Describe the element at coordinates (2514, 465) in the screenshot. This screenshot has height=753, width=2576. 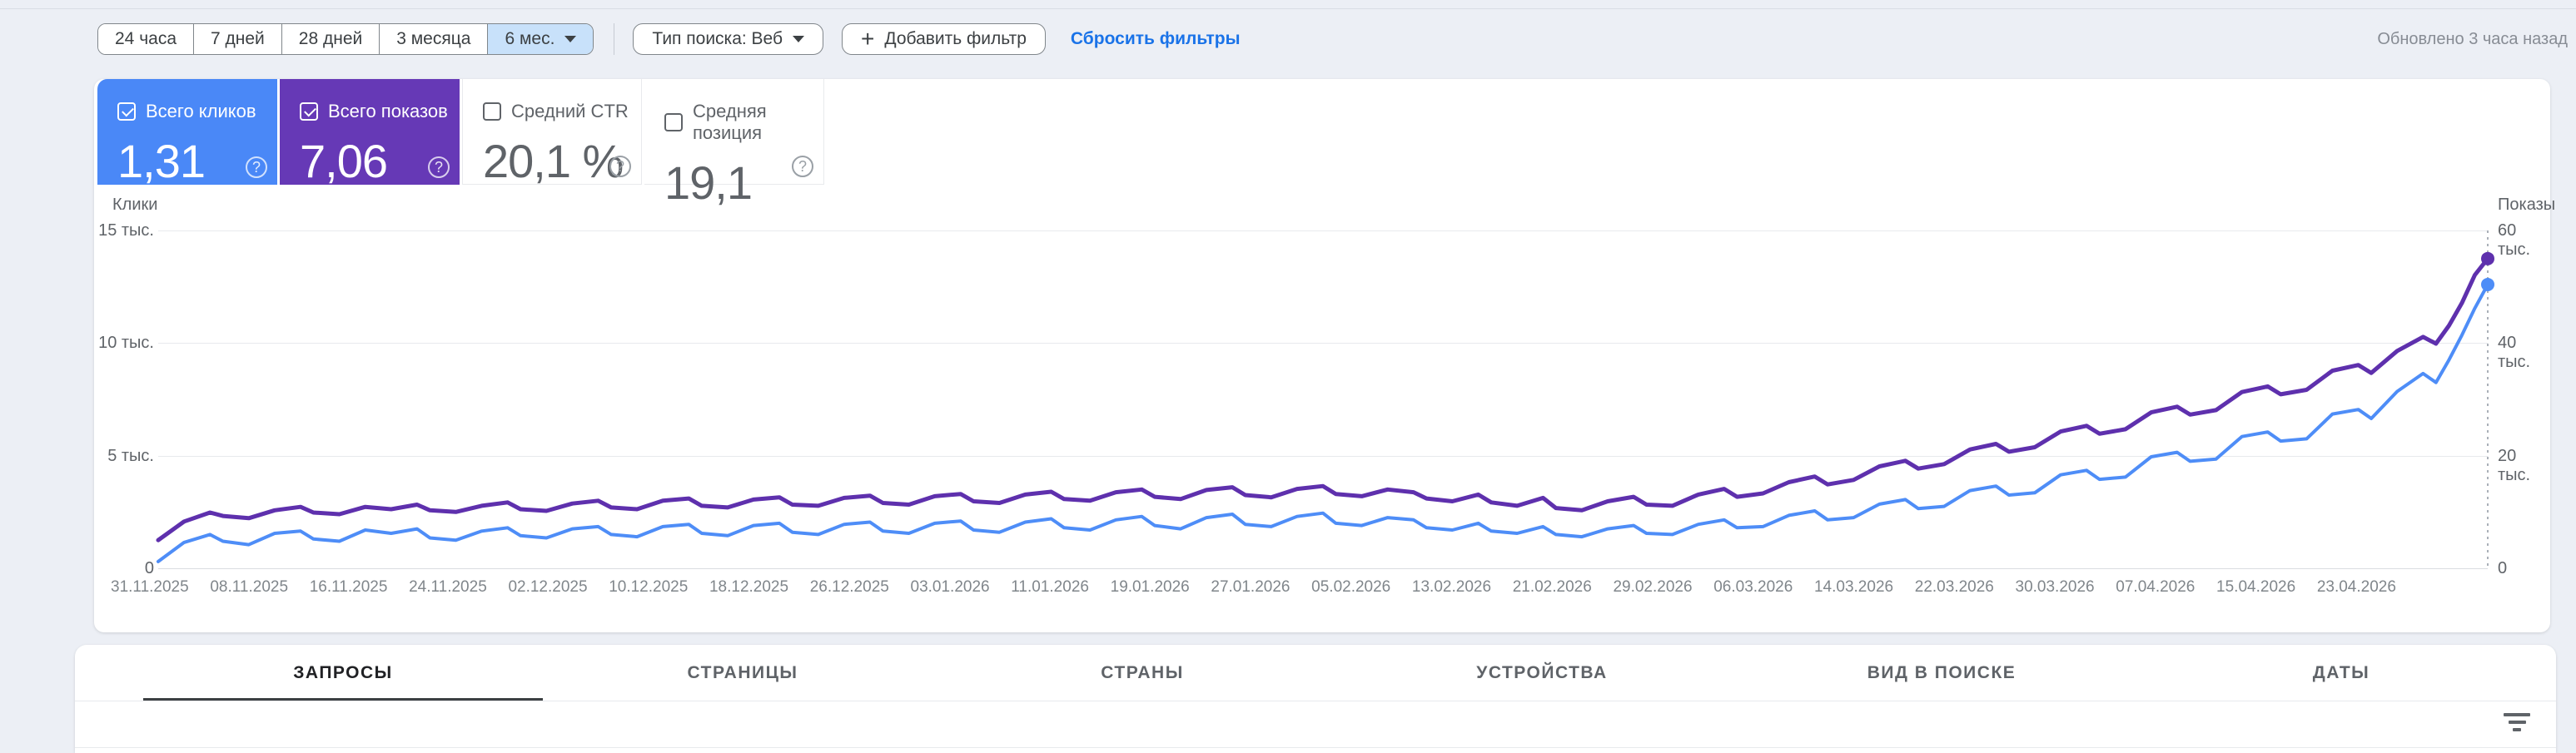
I see `right-tick-label: 20 тыс.` at that location.